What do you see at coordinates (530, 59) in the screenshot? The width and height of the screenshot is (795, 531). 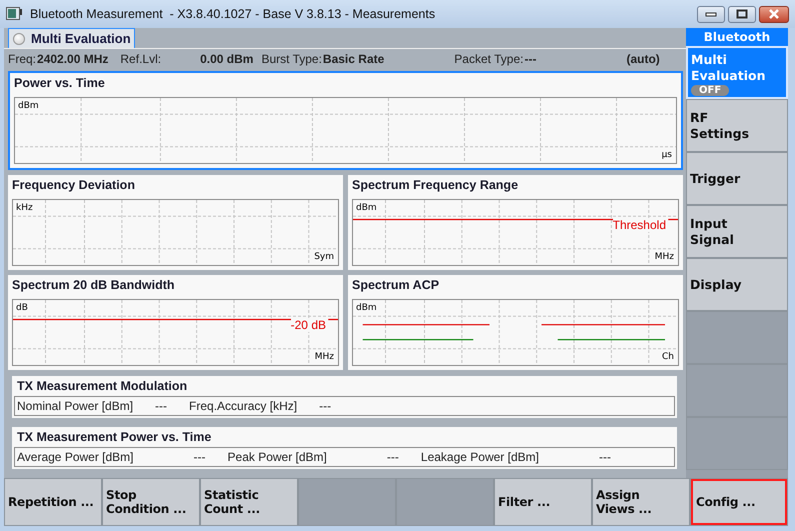 I see `info-value: ---` at bounding box center [530, 59].